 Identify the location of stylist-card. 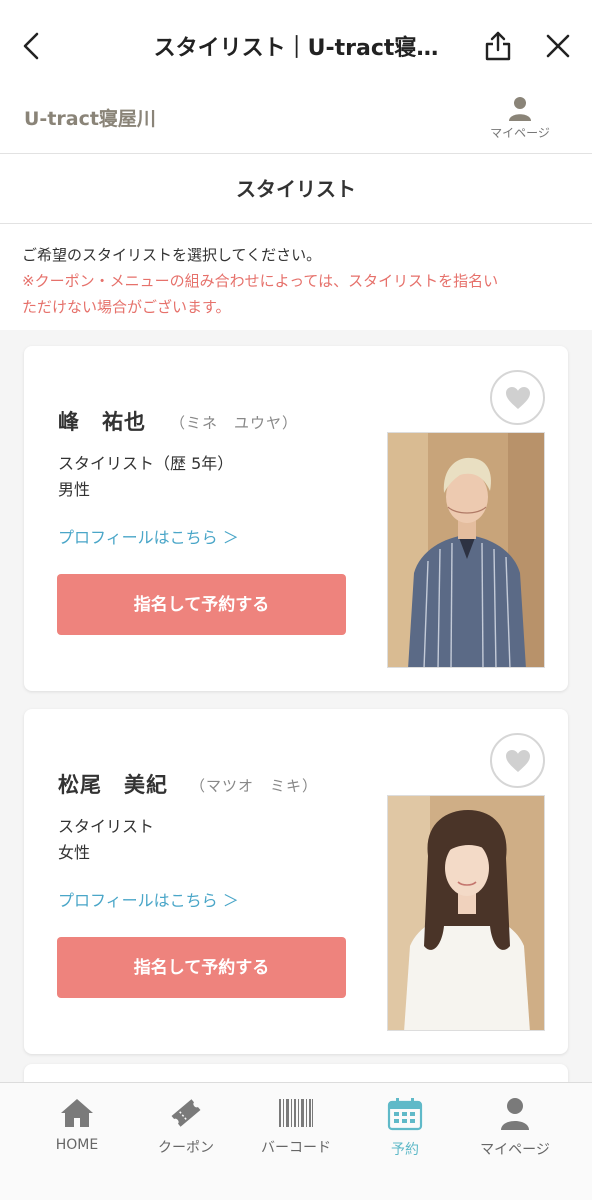
(296, 1073).